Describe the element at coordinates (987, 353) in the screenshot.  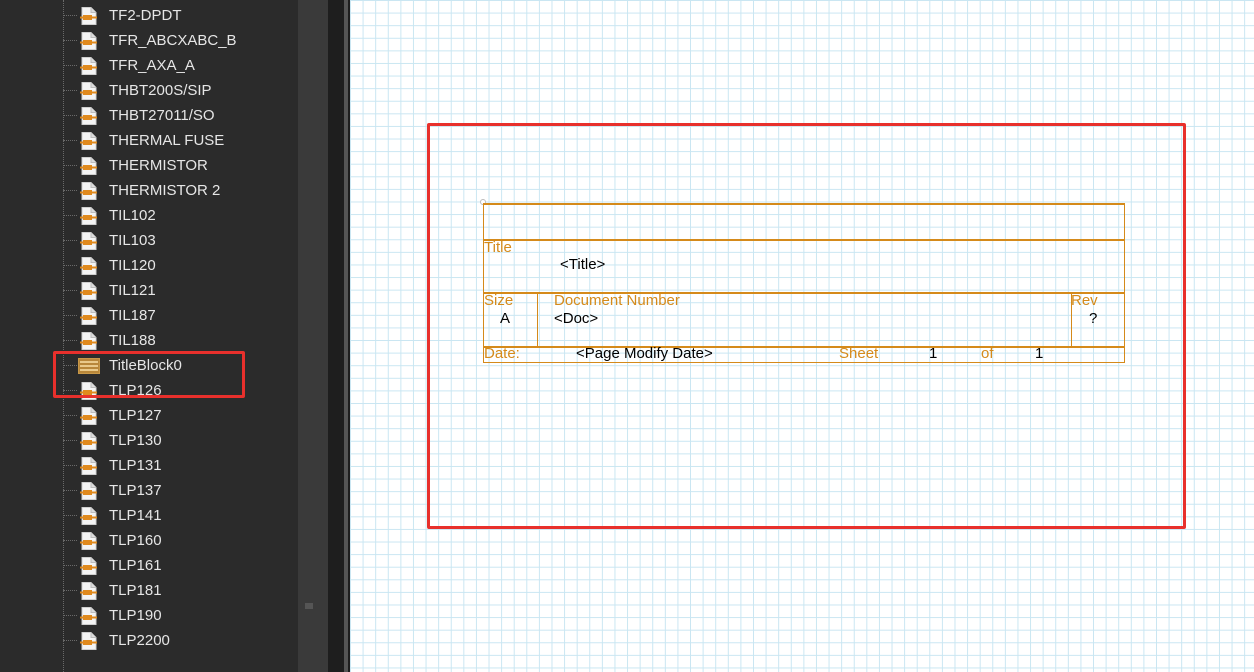
I see `of-label: of` at that location.